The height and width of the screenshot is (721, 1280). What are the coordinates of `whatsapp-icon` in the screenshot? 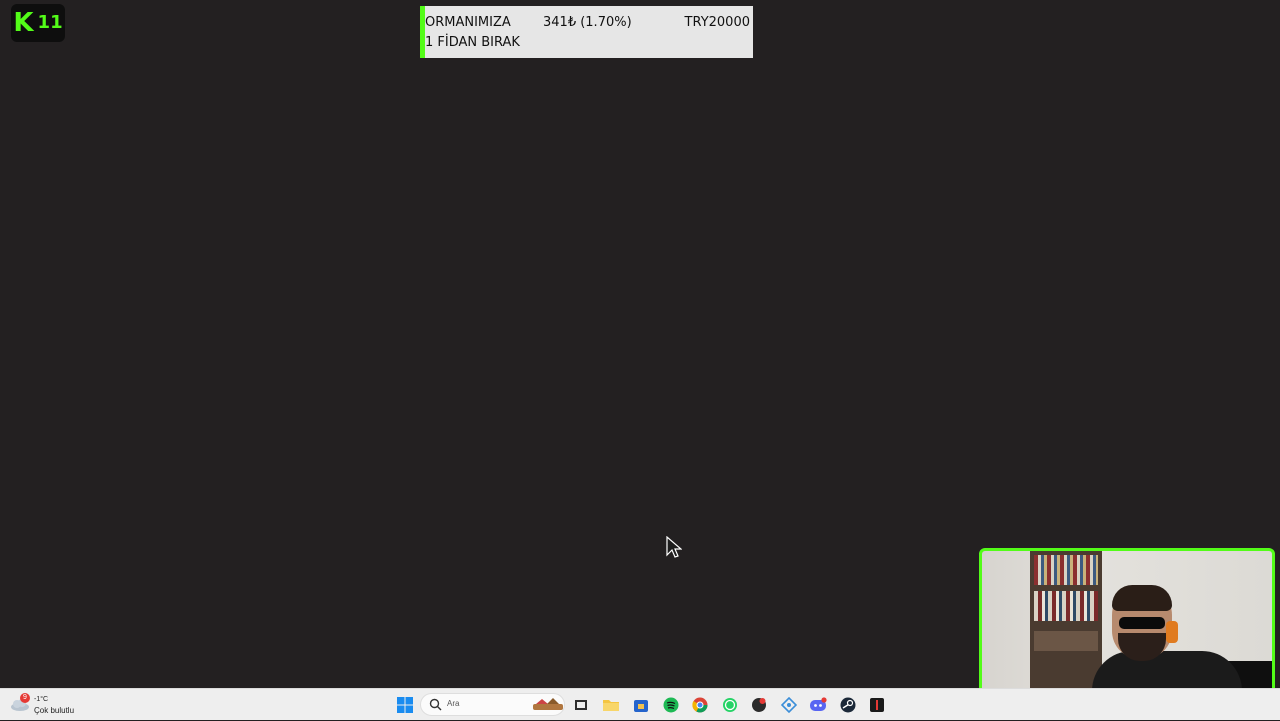 It's located at (730, 705).